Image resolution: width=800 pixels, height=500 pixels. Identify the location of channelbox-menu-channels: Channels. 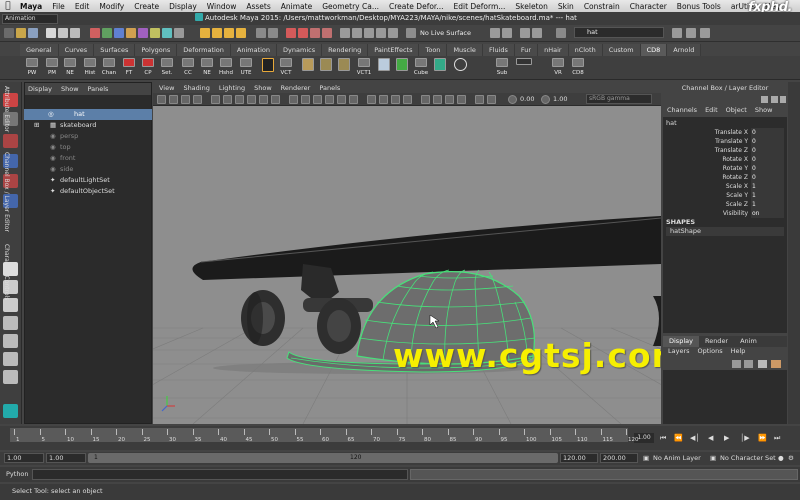
(682, 111).